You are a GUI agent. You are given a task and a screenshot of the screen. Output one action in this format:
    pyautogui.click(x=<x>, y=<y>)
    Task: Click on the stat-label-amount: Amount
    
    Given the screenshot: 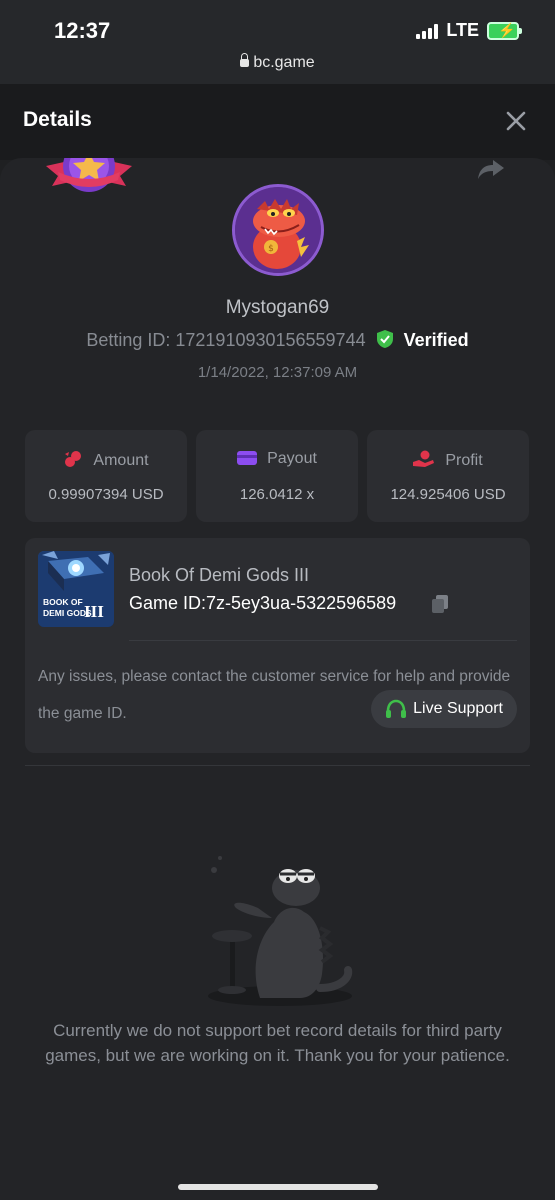 What is the action you would take?
    pyautogui.click(x=121, y=460)
    